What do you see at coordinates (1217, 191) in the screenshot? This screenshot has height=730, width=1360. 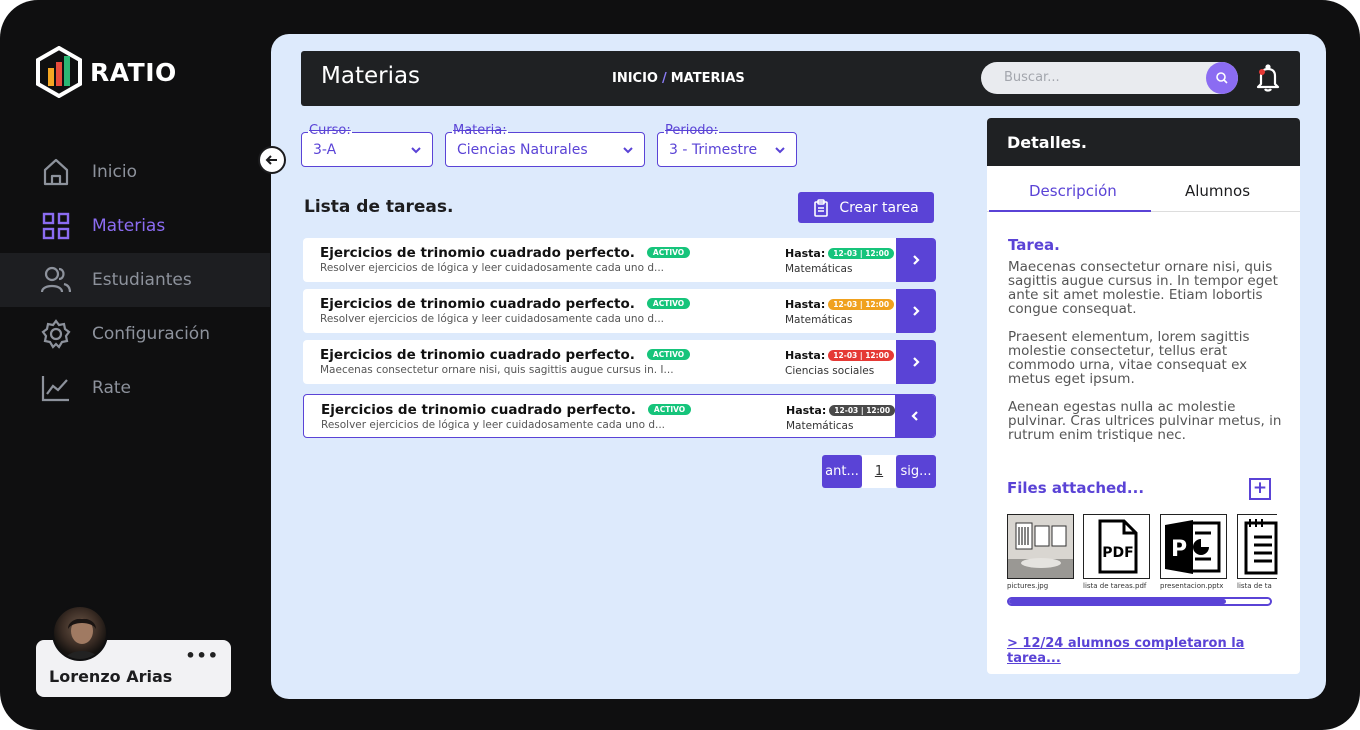 I see `tab-alumnos: Alumnos` at bounding box center [1217, 191].